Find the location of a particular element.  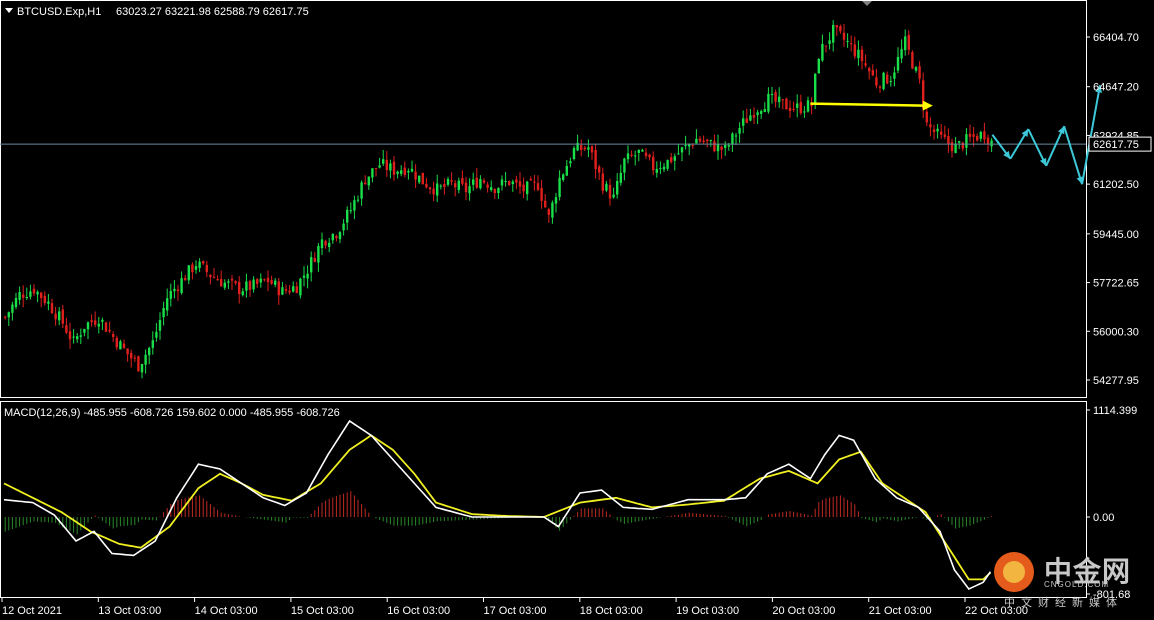

symbol-label: BTCUSD.Exp,H1 is located at coordinates (59, 12).